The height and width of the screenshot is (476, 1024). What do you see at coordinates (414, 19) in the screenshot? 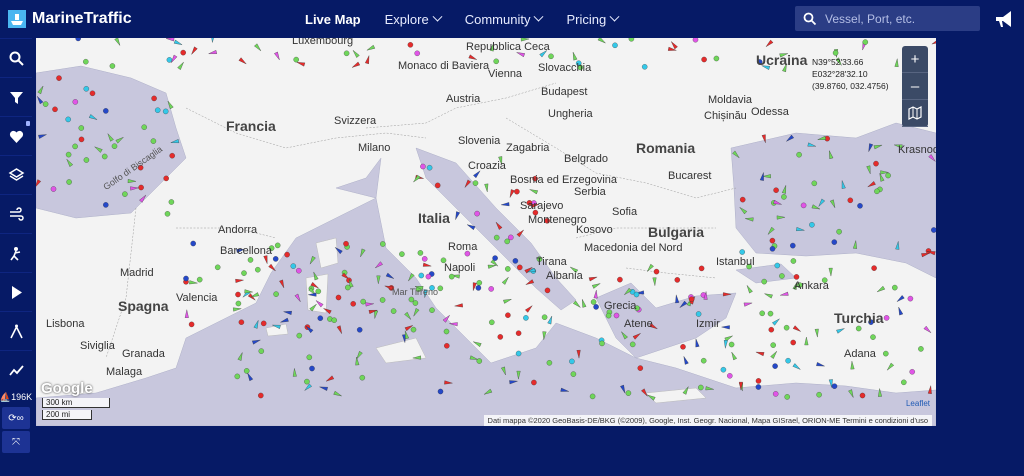
I see `nav-explore: Explore` at bounding box center [414, 19].